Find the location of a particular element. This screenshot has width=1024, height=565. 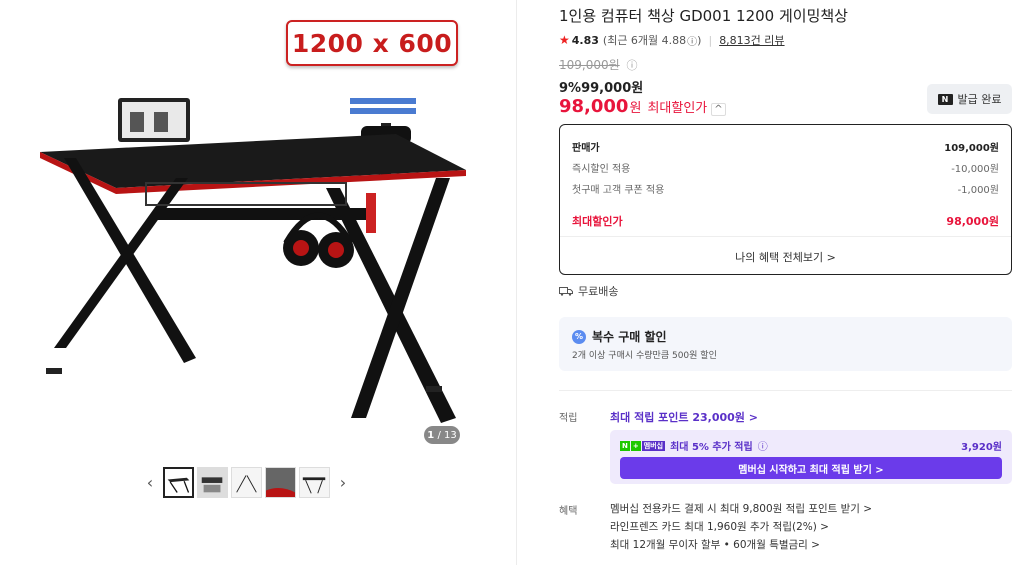

start-membership-button: 멤버십 시작하고 최대 적립 받기 > is located at coordinates (811, 468).